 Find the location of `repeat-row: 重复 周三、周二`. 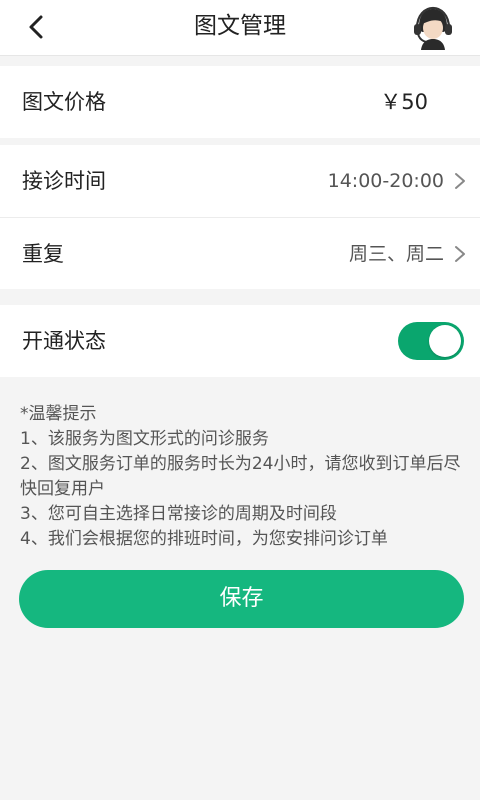

repeat-row: 重复 周三、周二 is located at coordinates (240, 253).